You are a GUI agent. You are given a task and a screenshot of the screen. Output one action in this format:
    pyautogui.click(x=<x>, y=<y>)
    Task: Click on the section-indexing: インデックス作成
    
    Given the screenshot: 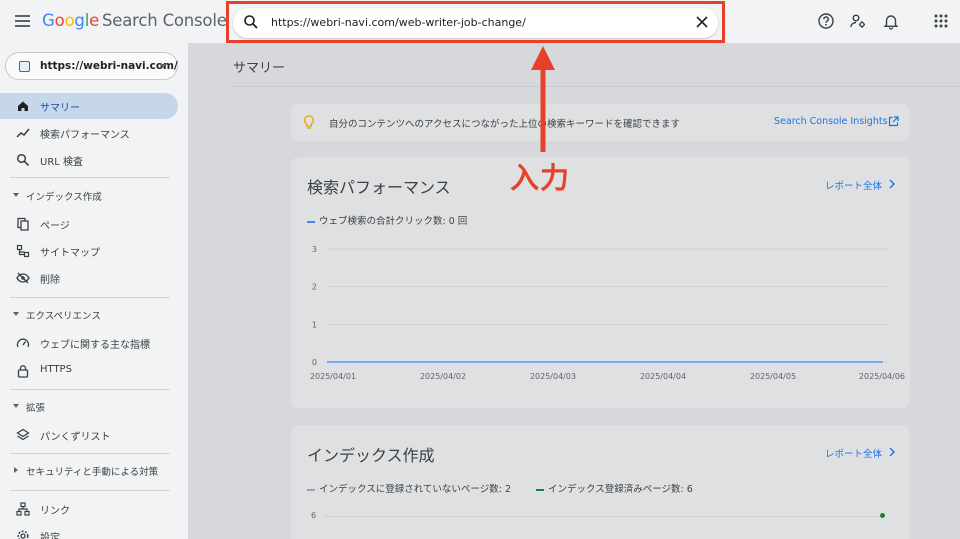 What is the action you would take?
    pyautogui.click(x=89, y=196)
    